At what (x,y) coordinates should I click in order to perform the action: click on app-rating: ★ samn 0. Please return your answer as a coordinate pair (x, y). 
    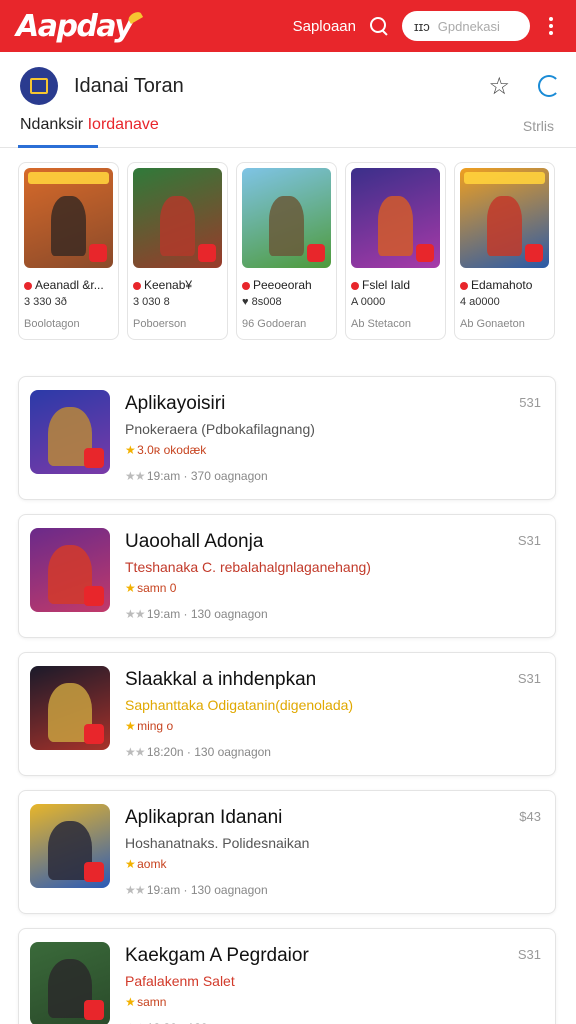
    Looking at the image, I should click on (150, 588).